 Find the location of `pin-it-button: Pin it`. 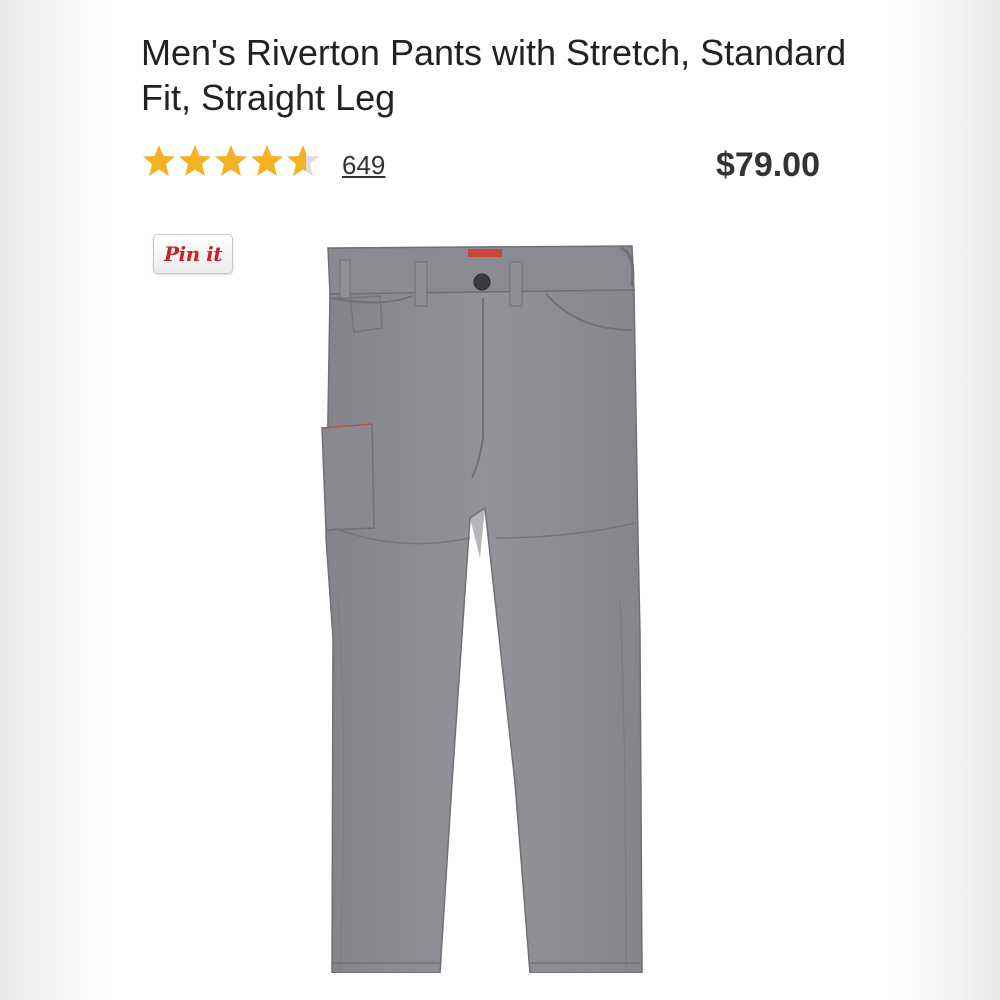

pin-it-button: Pin it is located at coordinates (193, 254).